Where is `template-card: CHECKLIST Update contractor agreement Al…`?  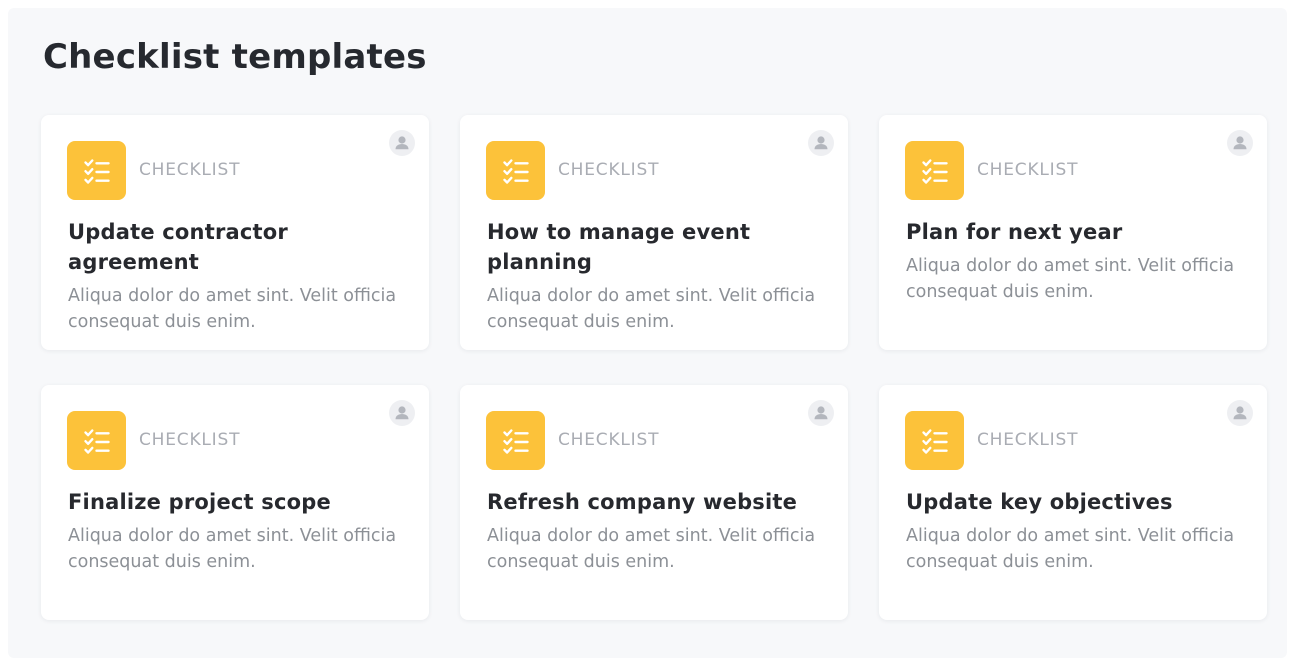
template-card: CHECKLIST Update contractor agreement Al… is located at coordinates (235, 232).